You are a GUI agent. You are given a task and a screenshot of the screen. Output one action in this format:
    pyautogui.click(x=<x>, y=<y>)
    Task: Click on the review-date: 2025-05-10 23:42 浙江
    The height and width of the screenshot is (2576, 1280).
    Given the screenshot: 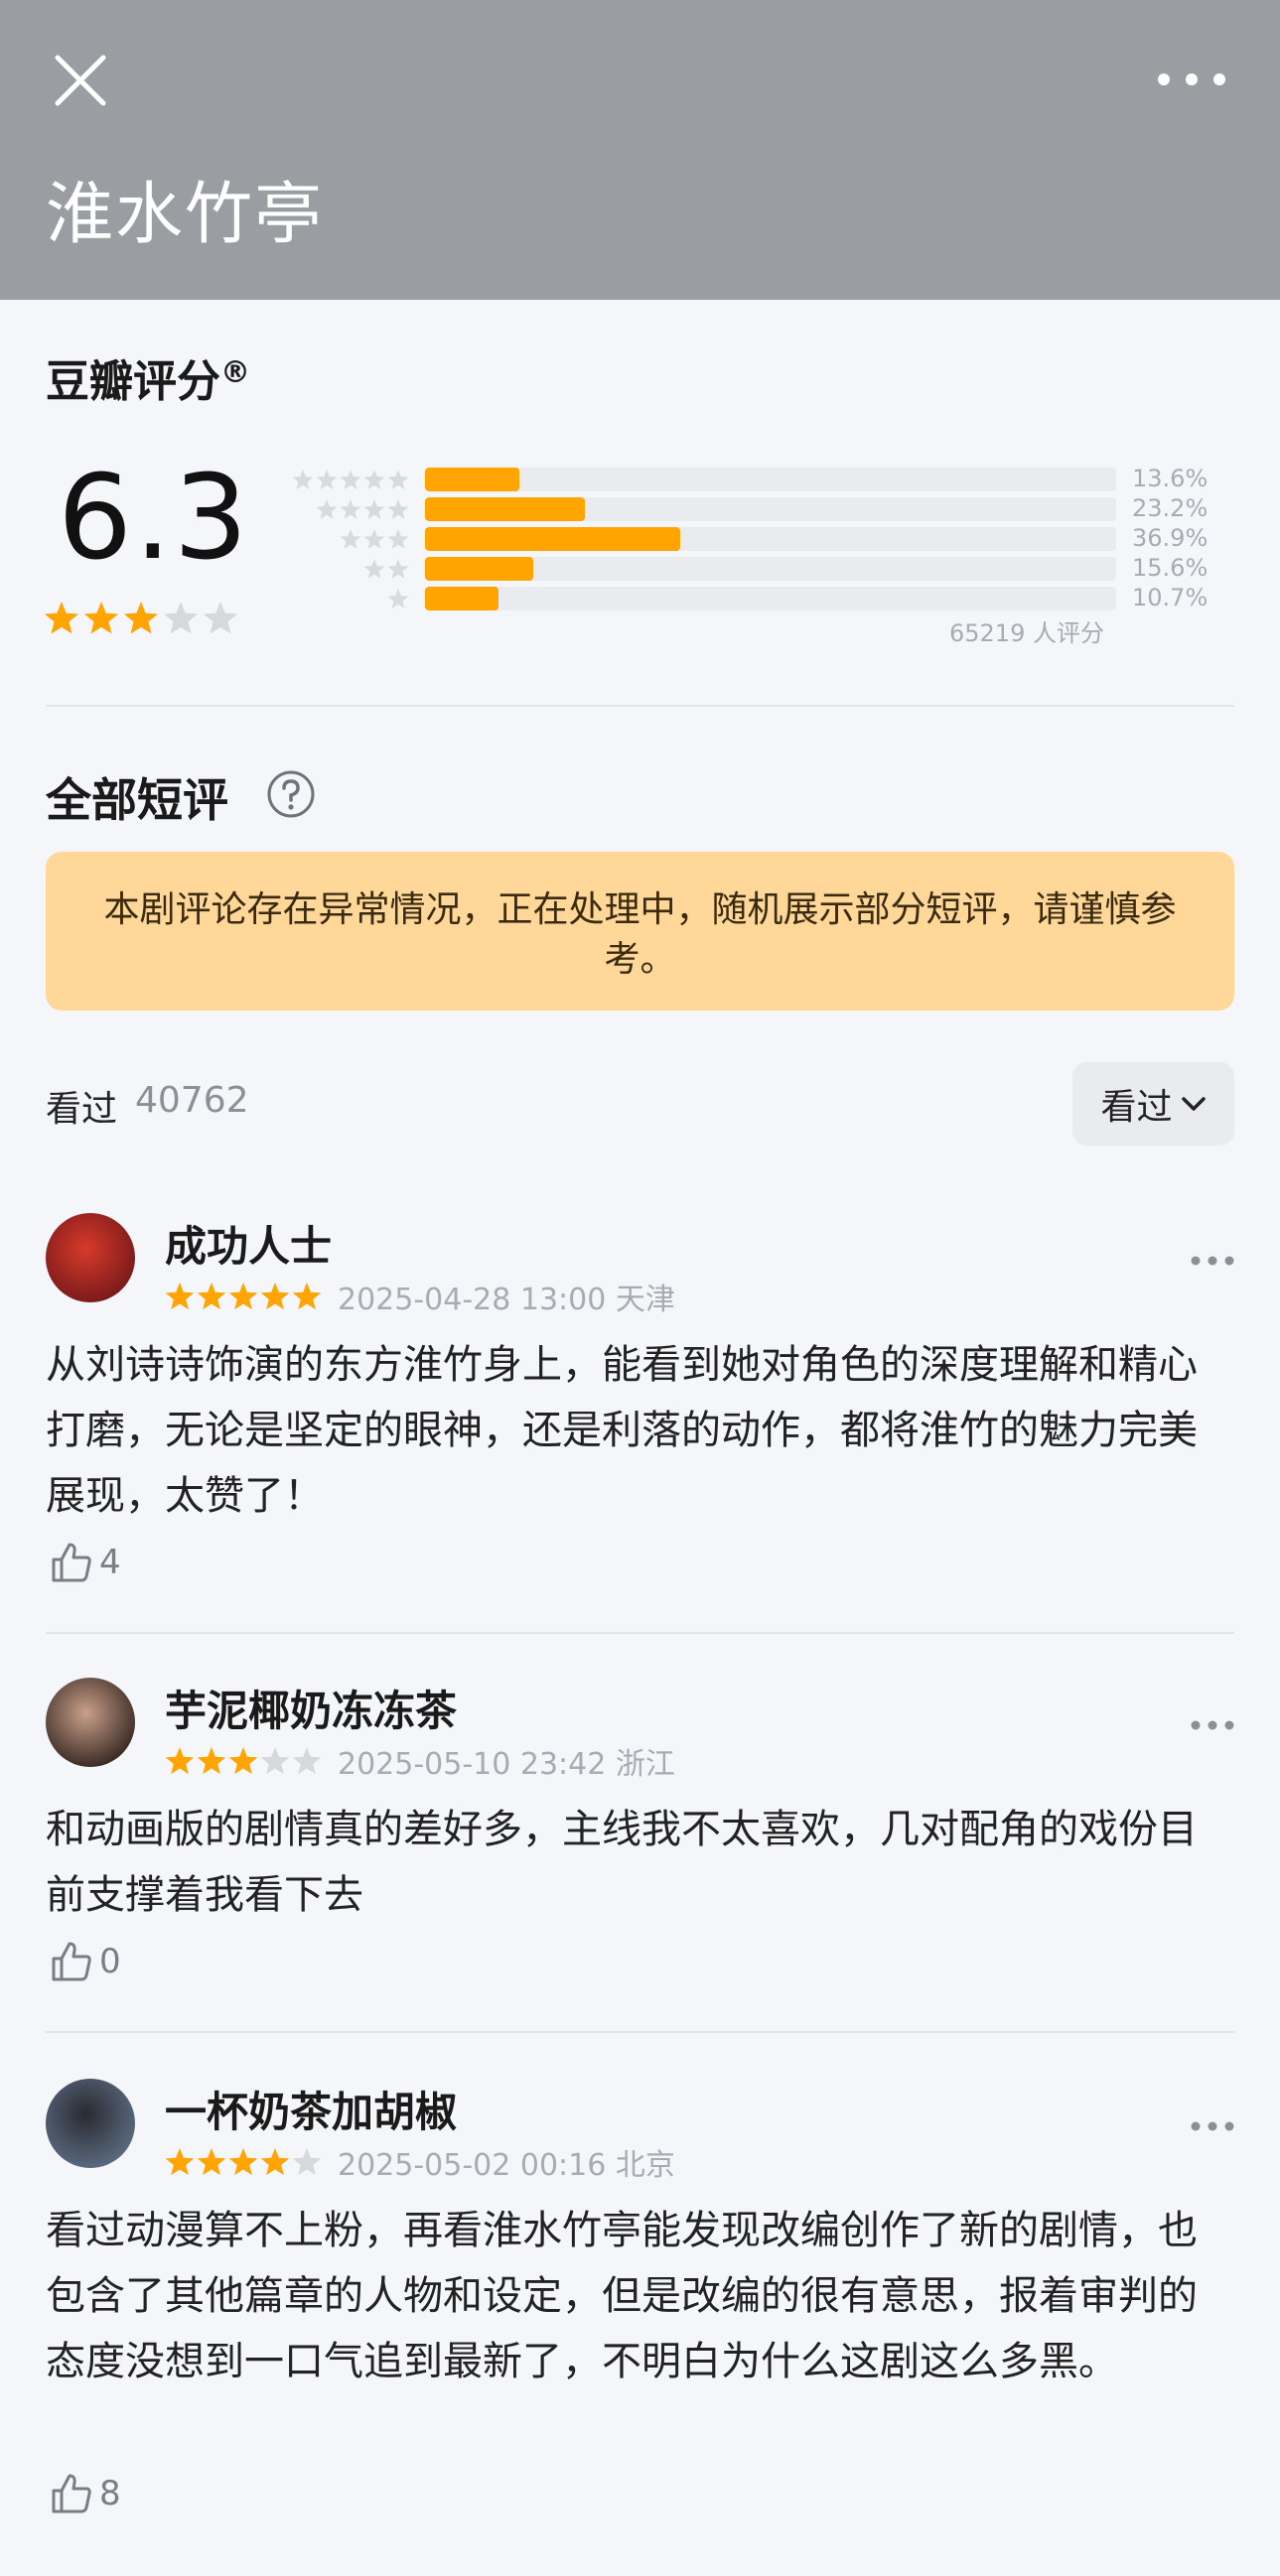 What is the action you would take?
    pyautogui.click(x=507, y=1764)
    